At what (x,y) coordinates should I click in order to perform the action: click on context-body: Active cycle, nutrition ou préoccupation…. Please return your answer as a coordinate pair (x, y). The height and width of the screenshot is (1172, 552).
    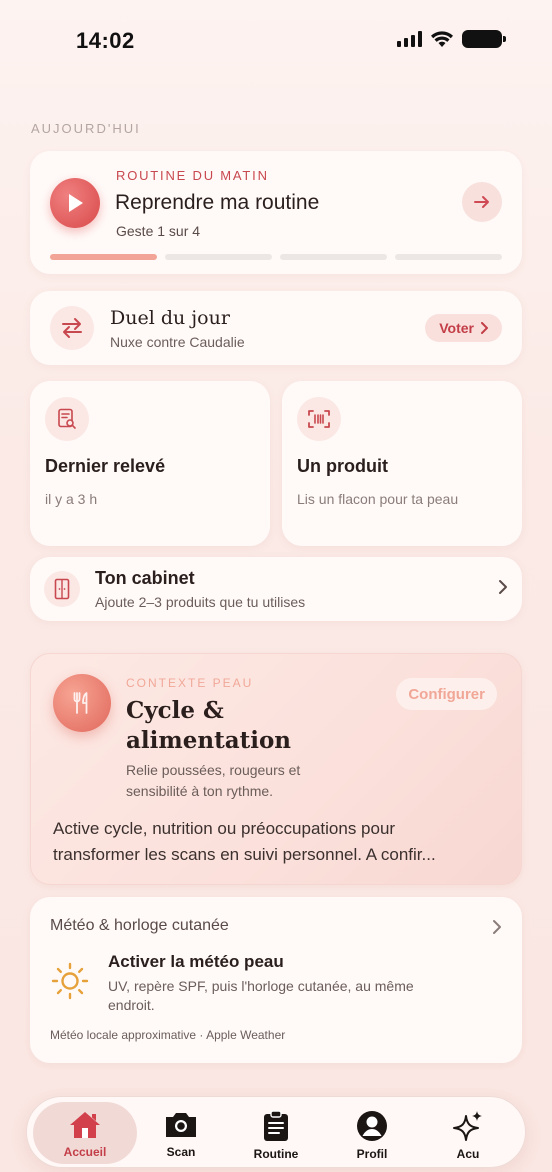
    Looking at the image, I should click on (244, 841).